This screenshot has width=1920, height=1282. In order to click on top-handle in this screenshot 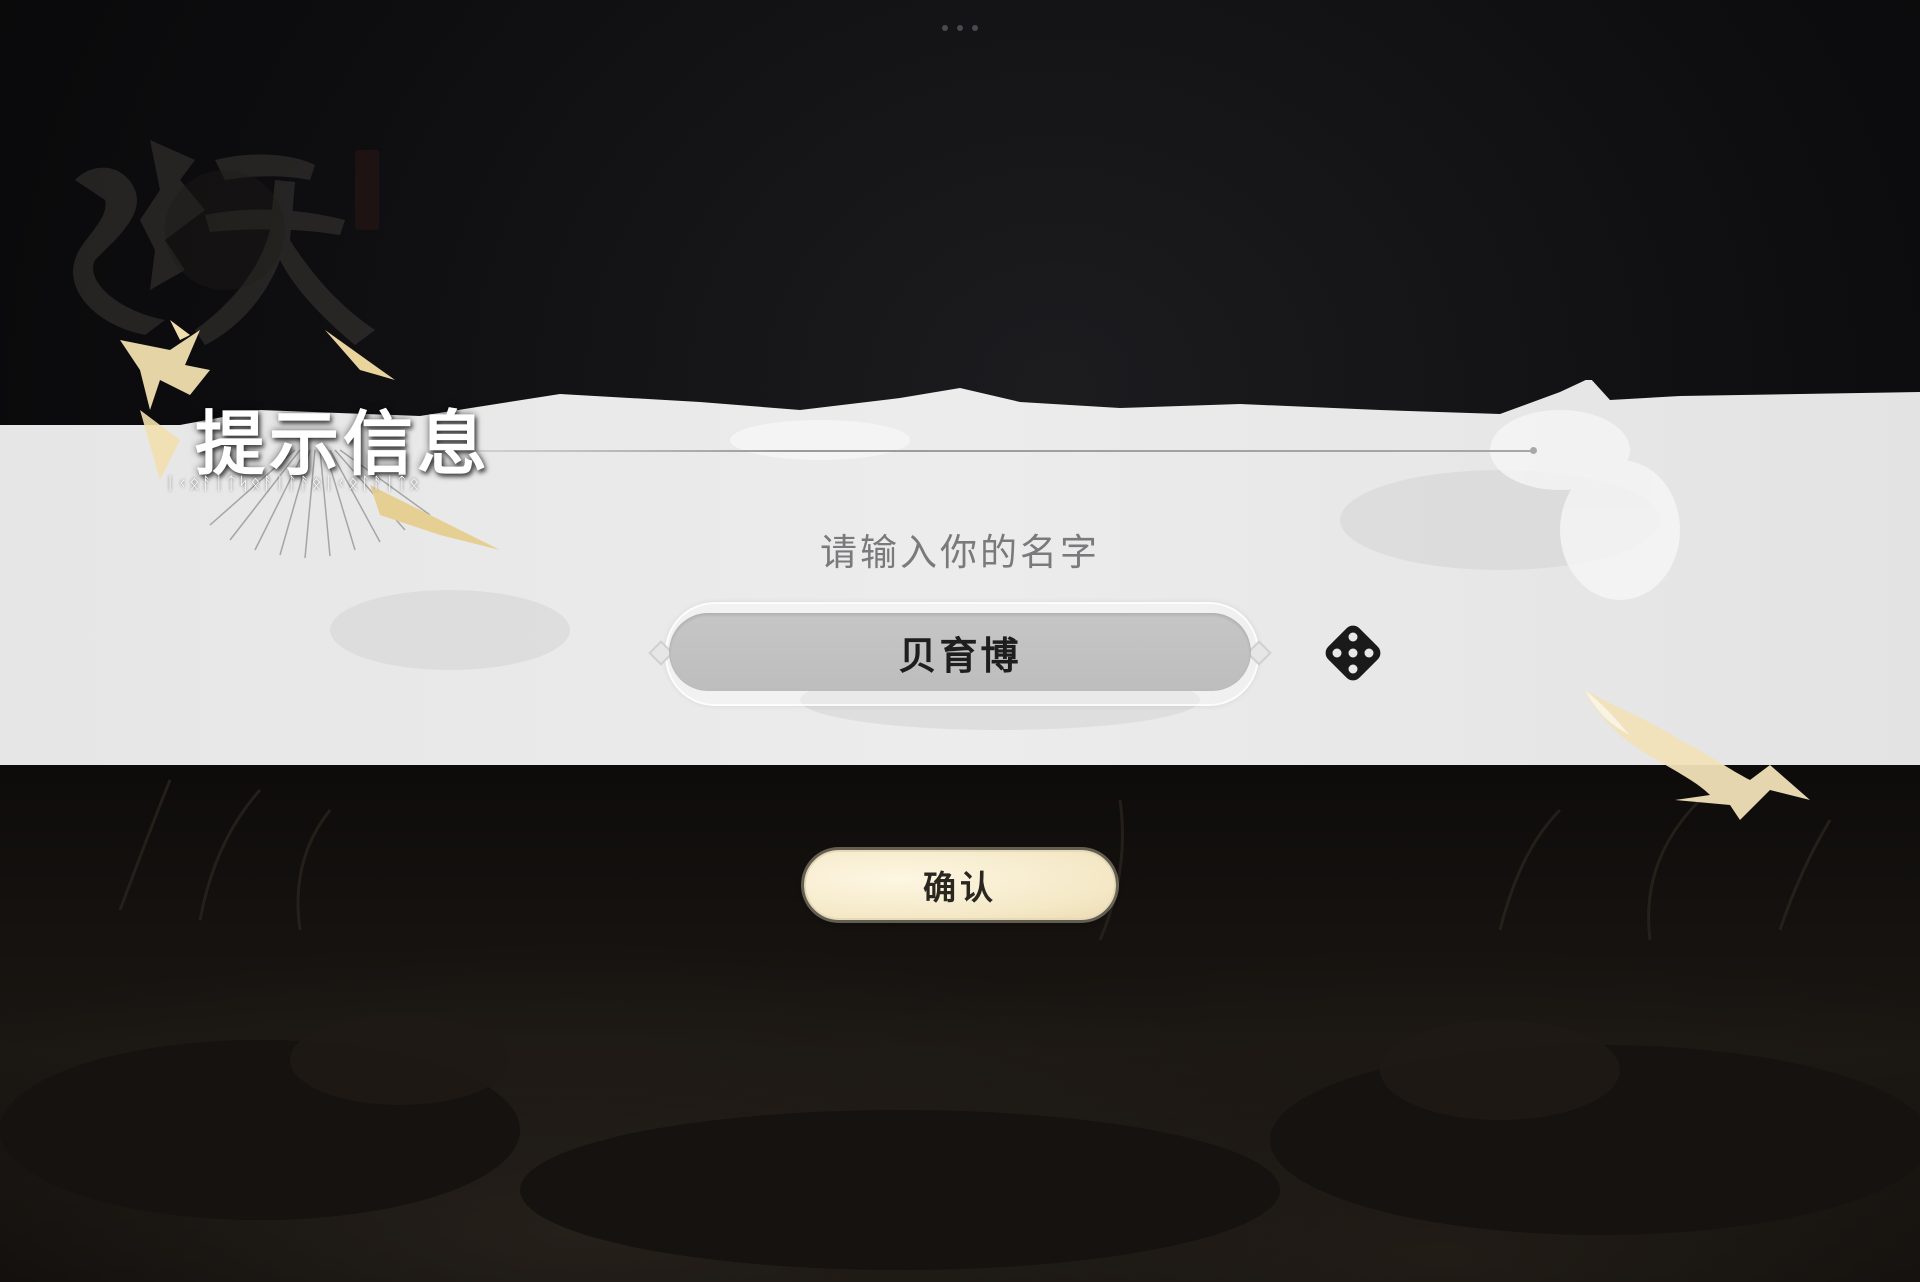, I will do `click(960, 28)`.